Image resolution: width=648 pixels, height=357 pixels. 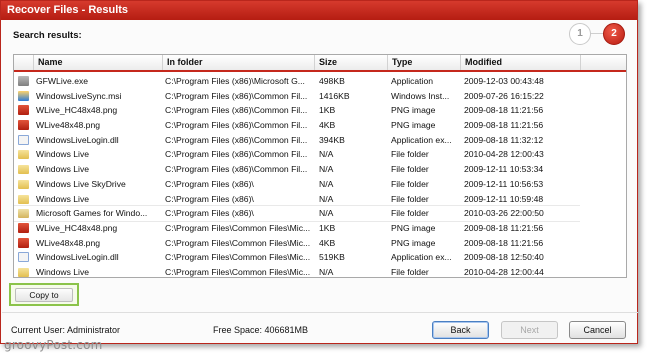 What do you see at coordinates (529, 330) in the screenshot?
I see `next-button: Next` at bounding box center [529, 330].